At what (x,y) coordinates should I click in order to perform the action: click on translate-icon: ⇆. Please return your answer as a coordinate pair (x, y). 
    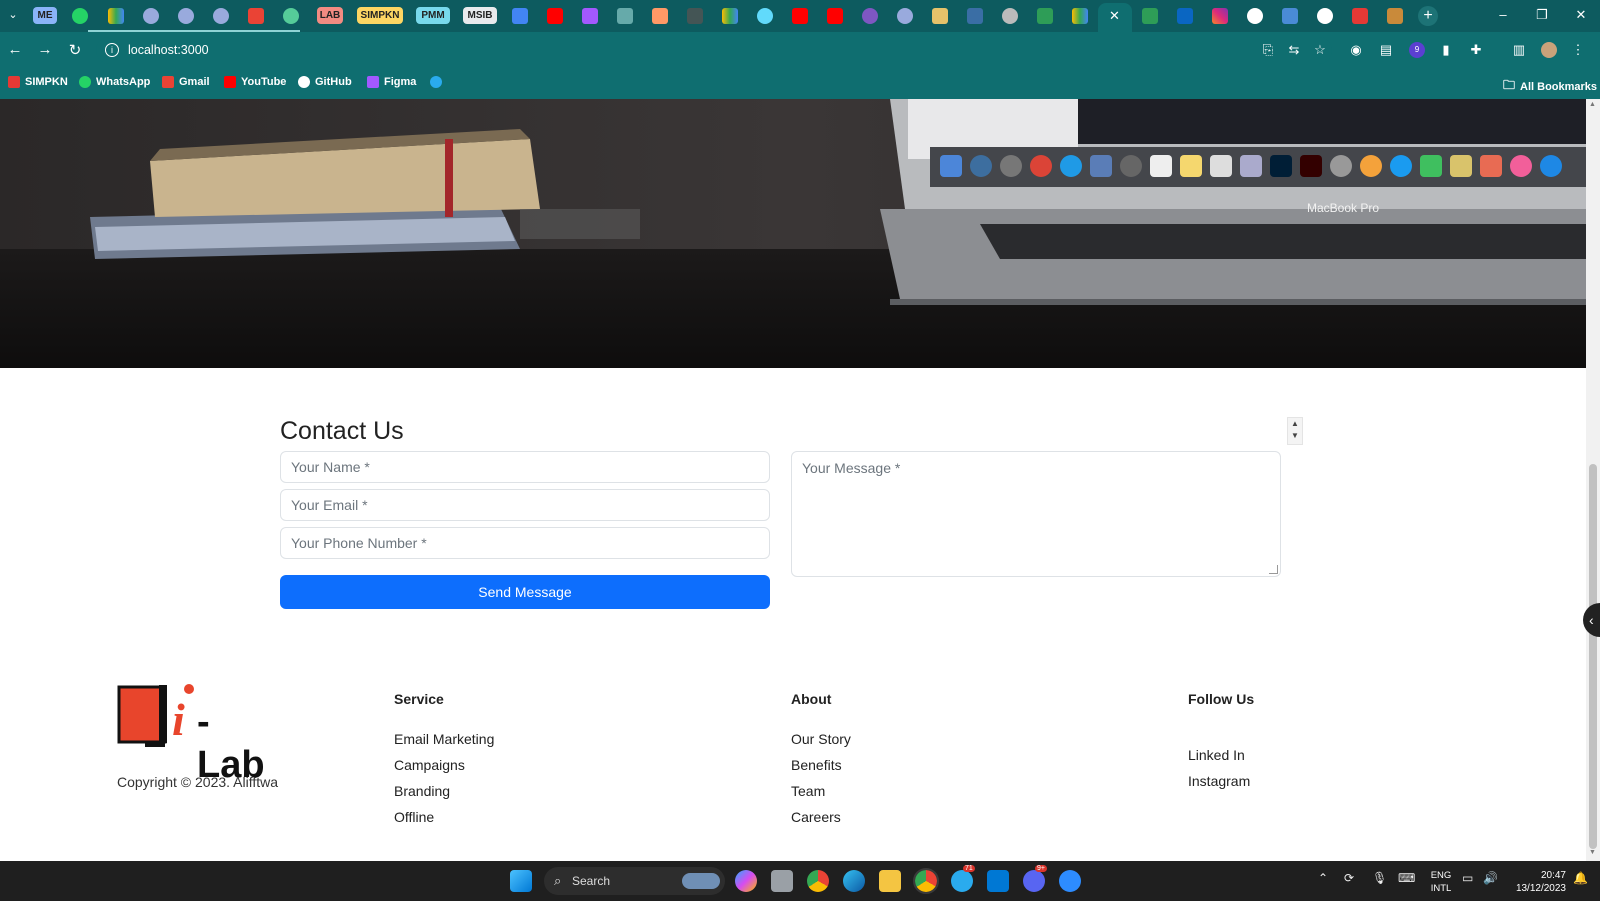
    Looking at the image, I should click on (1294, 50).